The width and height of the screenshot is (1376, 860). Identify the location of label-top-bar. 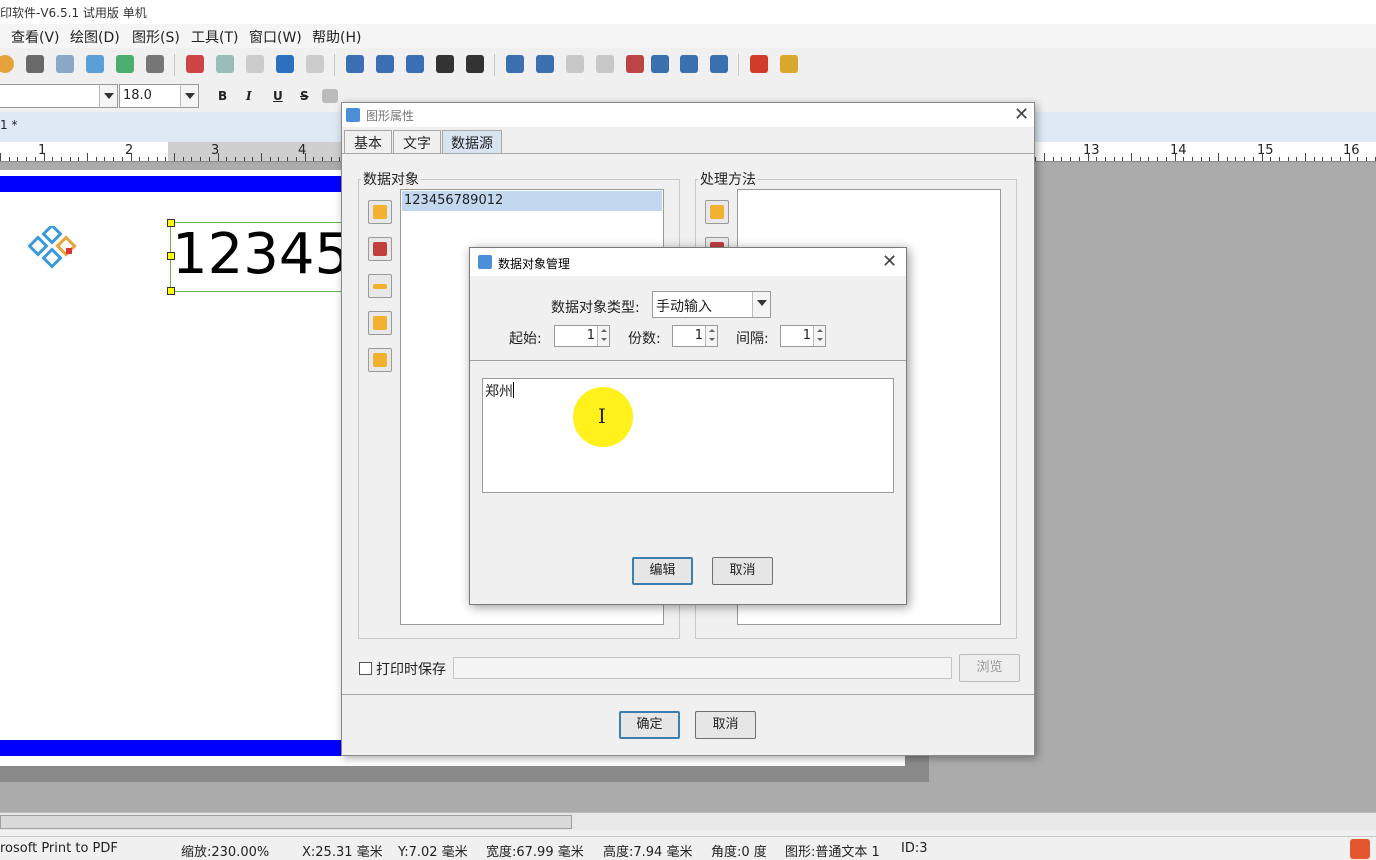
(172, 184).